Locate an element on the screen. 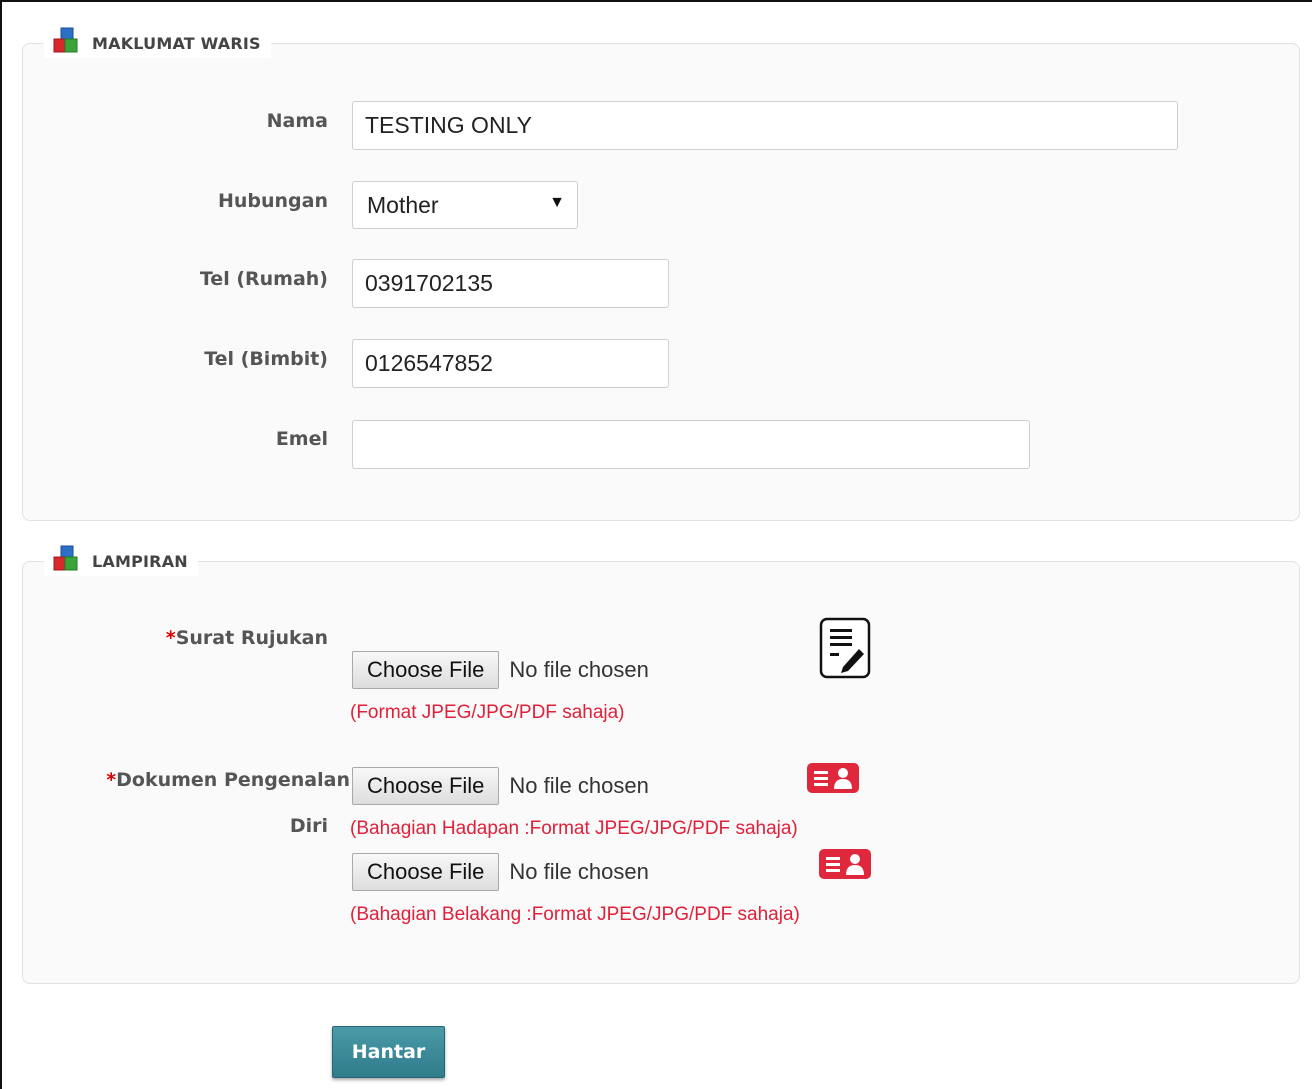  label-hubungan: Hubungan is located at coordinates (272, 201).